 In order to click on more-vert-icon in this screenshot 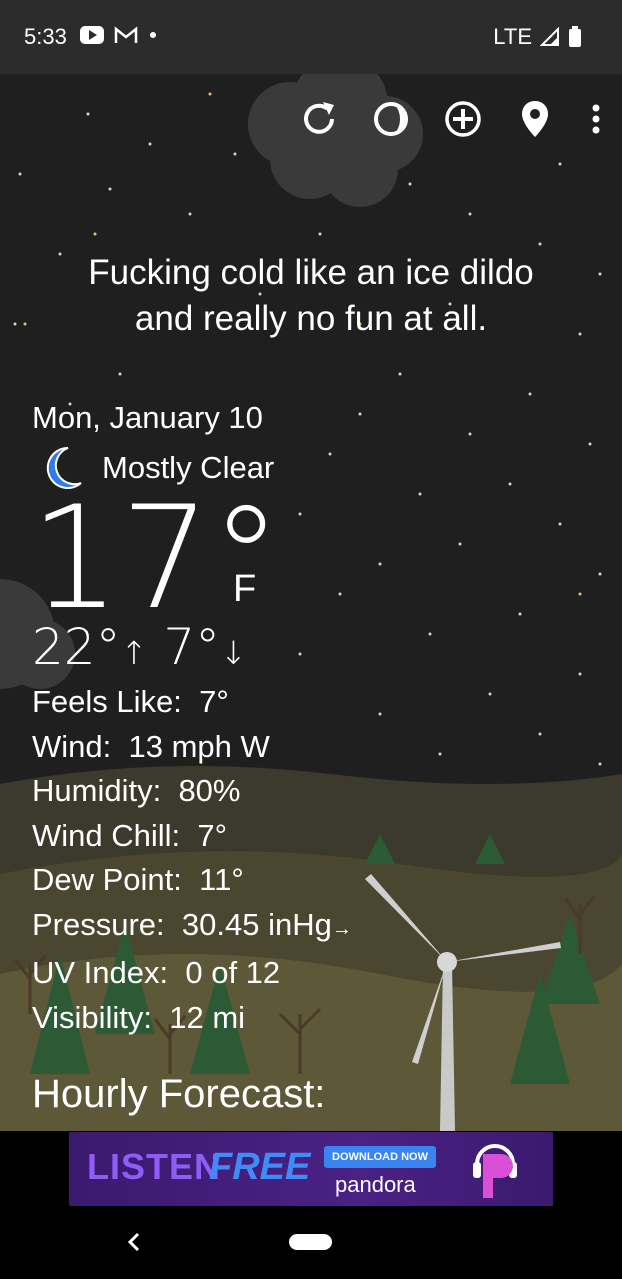, I will do `click(596, 119)`.